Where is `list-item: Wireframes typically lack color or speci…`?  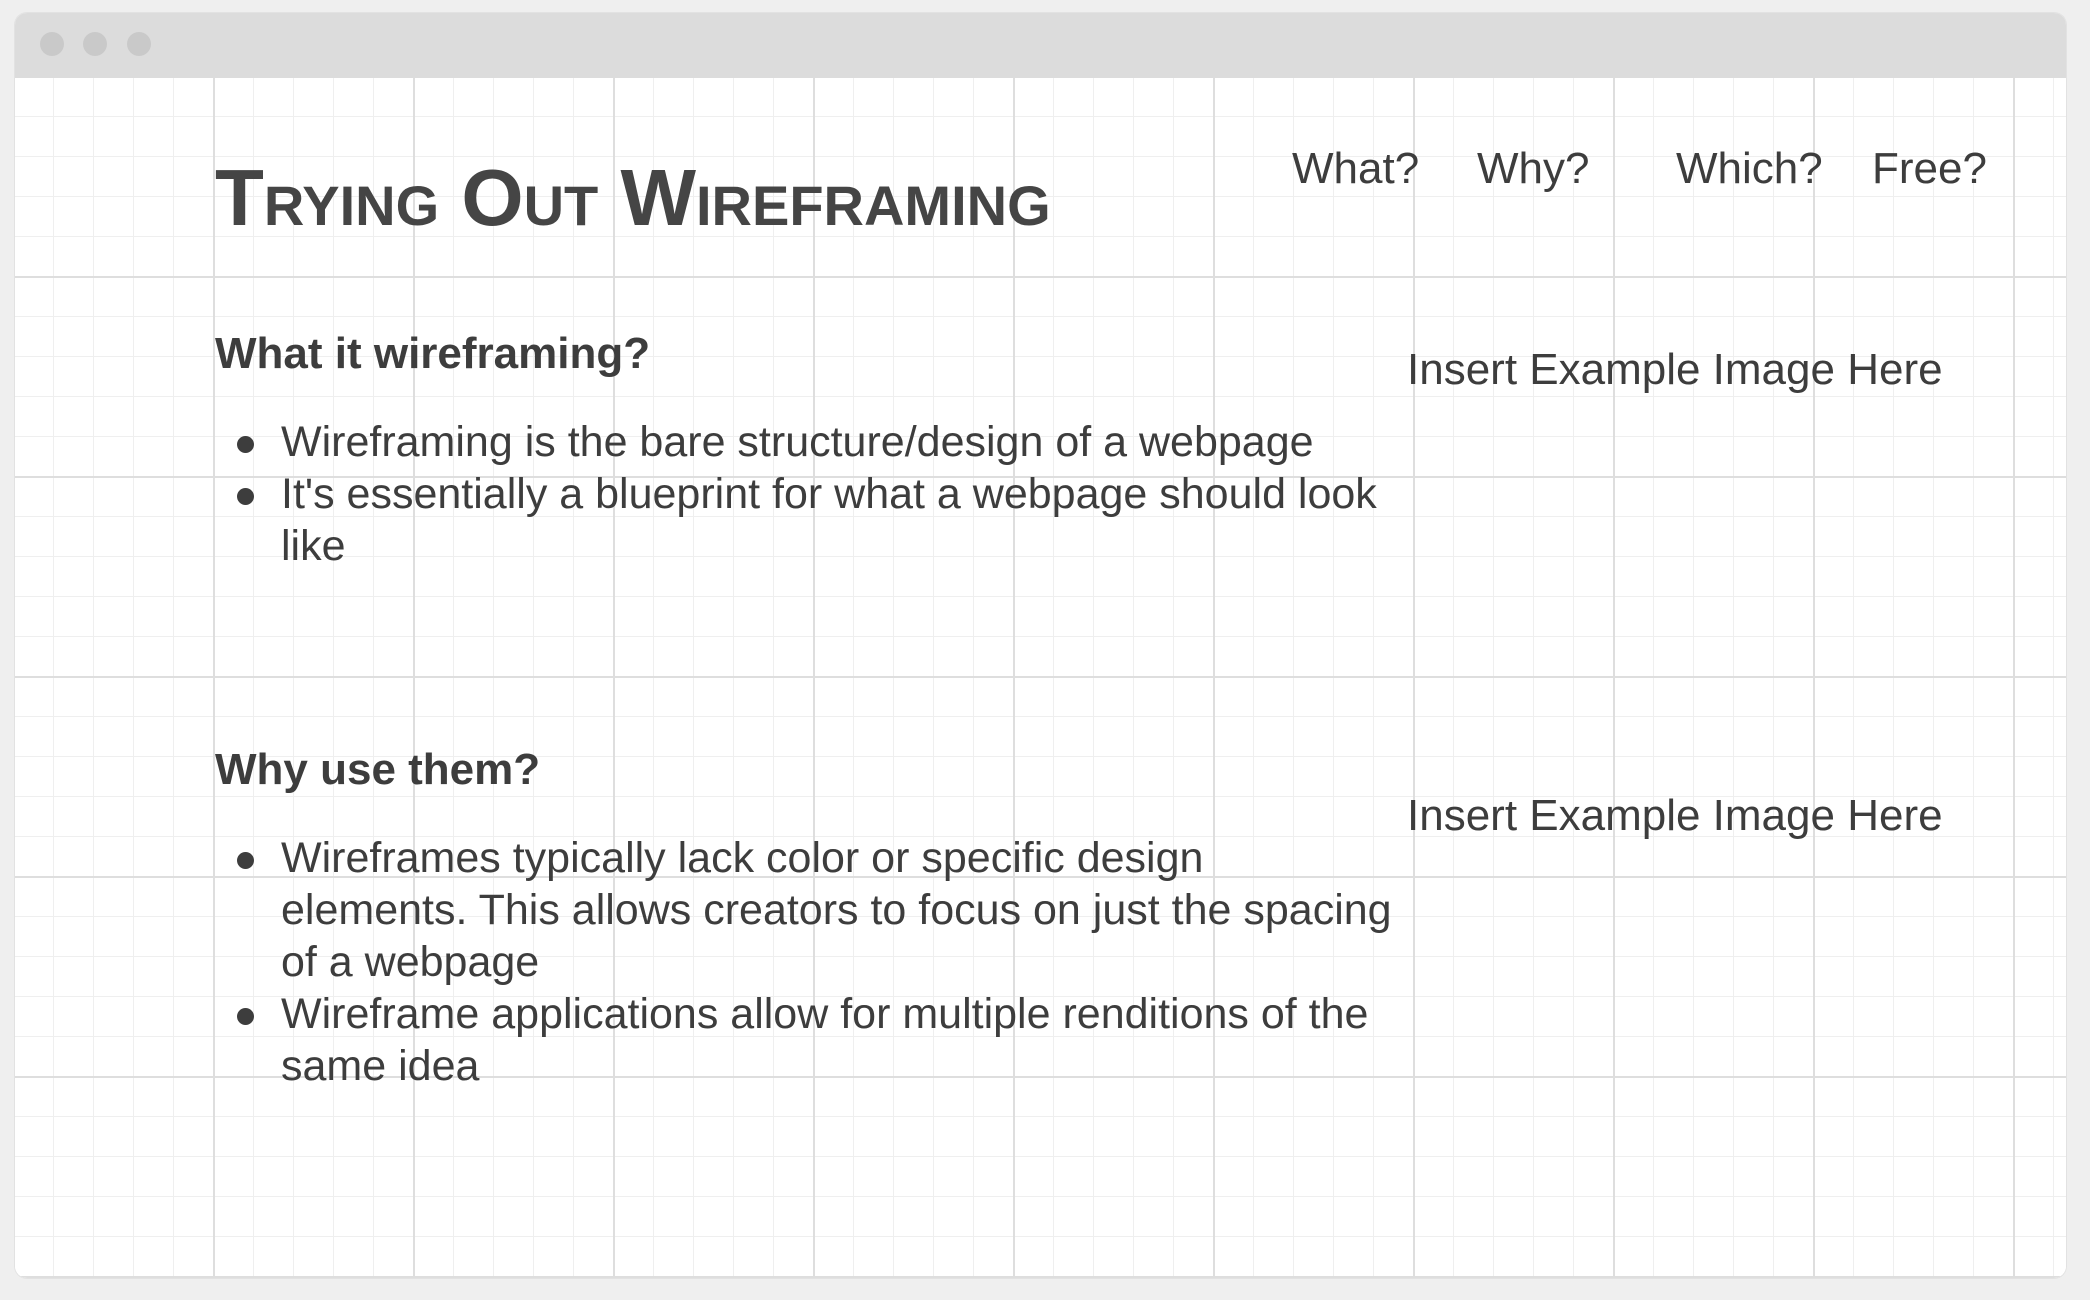 list-item: Wireframes typically lack color or speci… is located at coordinates (816, 910).